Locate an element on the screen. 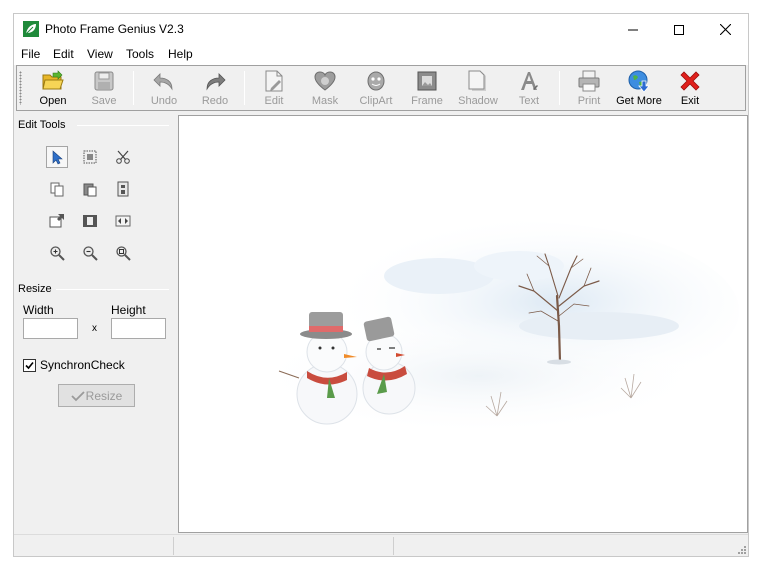 This screenshot has height=566, width=761. zoom-in-tool is located at coordinates (57, 253).